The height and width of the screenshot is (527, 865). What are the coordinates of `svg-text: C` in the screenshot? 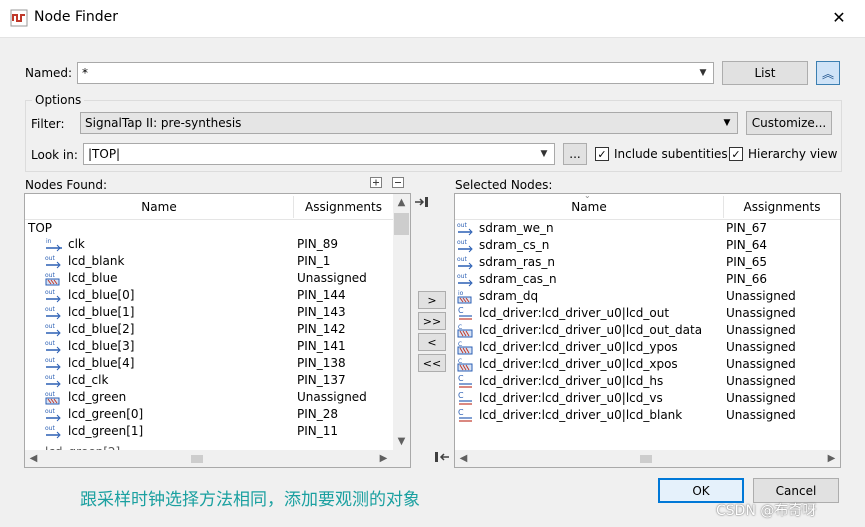 It's located at (461, 395).